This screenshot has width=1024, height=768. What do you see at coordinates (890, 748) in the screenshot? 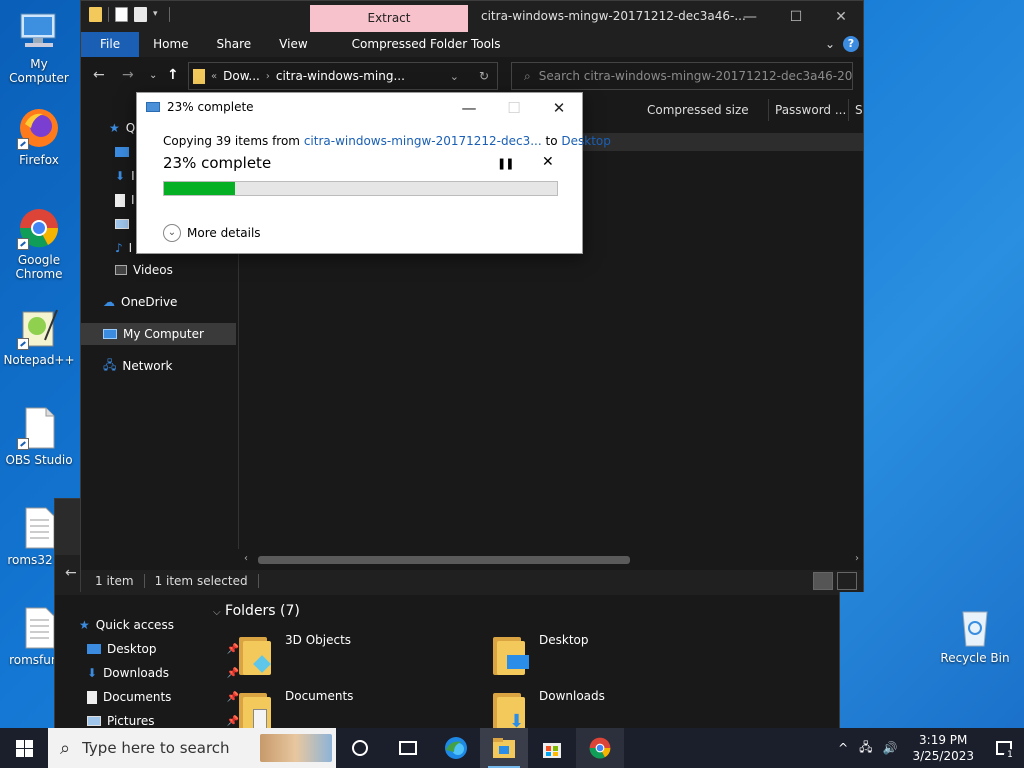
I see `volume-icon: 🔊` at bounding box center [890, 748].